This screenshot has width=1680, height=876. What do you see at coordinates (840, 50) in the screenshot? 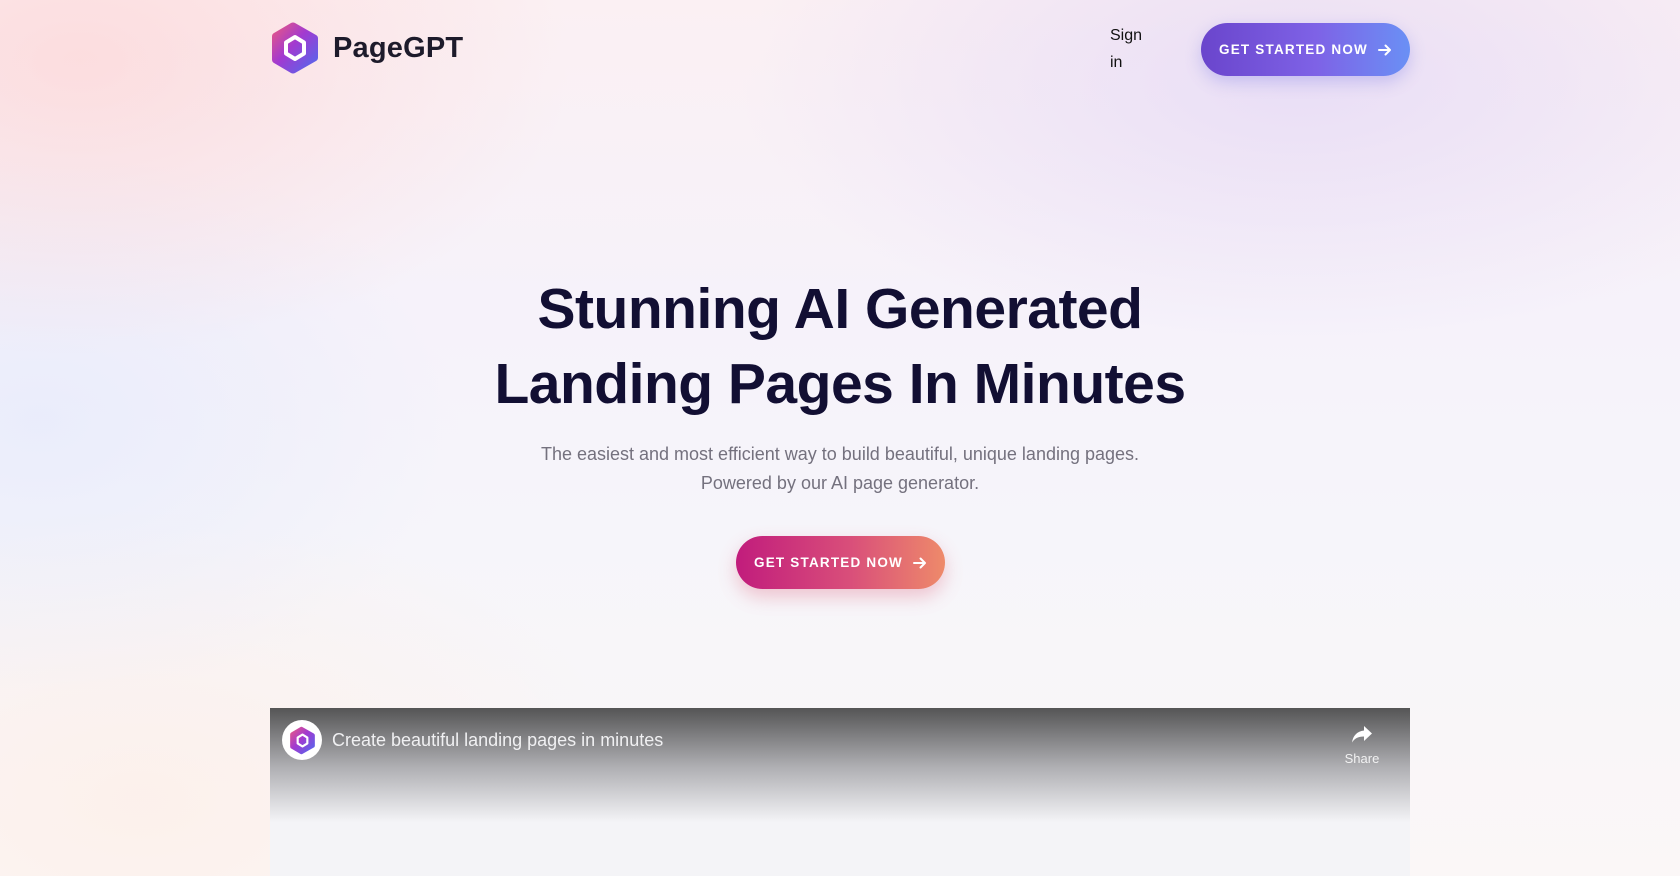
I see `site-header: PageGPT Sign in GET STARTED NOW` at bounding box center [840, 50].